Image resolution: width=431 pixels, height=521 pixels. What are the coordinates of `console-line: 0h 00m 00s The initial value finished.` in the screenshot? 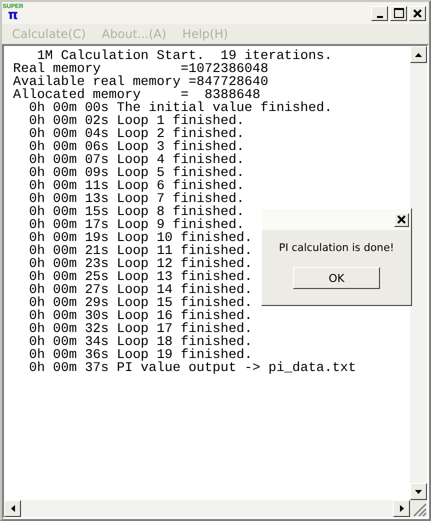 It's located at (180, 107).